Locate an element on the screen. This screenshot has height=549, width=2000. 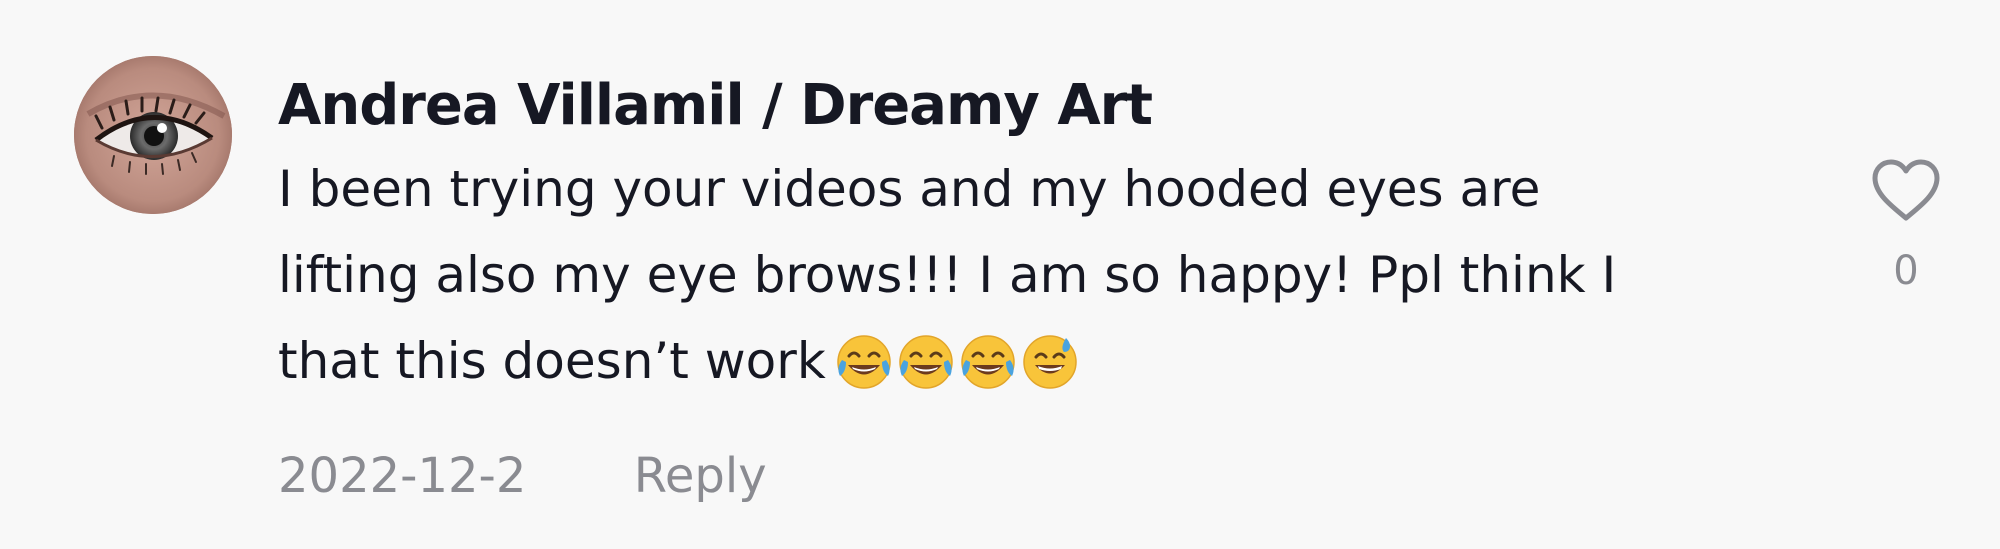
like-container: 0 is located at coordinates (1906, 226).